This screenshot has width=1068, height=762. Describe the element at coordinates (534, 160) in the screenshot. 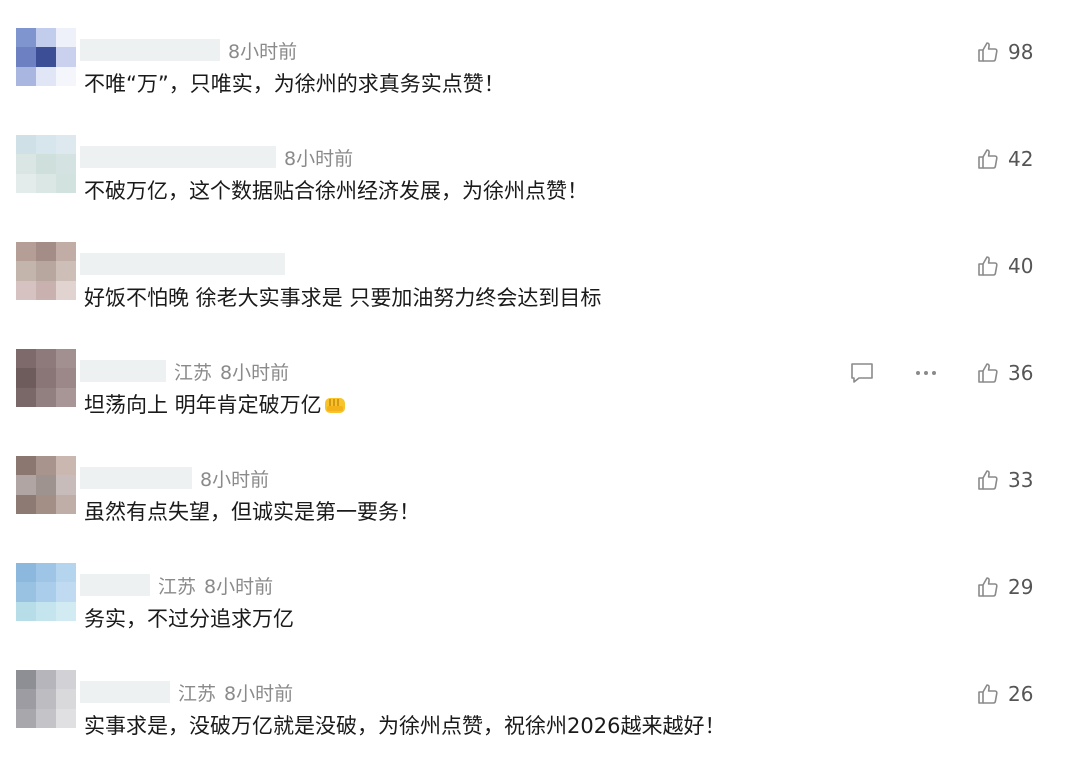

I see `comment-item: 8小时前不破万亿，这个数据贴合徐州经济发展，为徐州点赞！ 42` at that location.